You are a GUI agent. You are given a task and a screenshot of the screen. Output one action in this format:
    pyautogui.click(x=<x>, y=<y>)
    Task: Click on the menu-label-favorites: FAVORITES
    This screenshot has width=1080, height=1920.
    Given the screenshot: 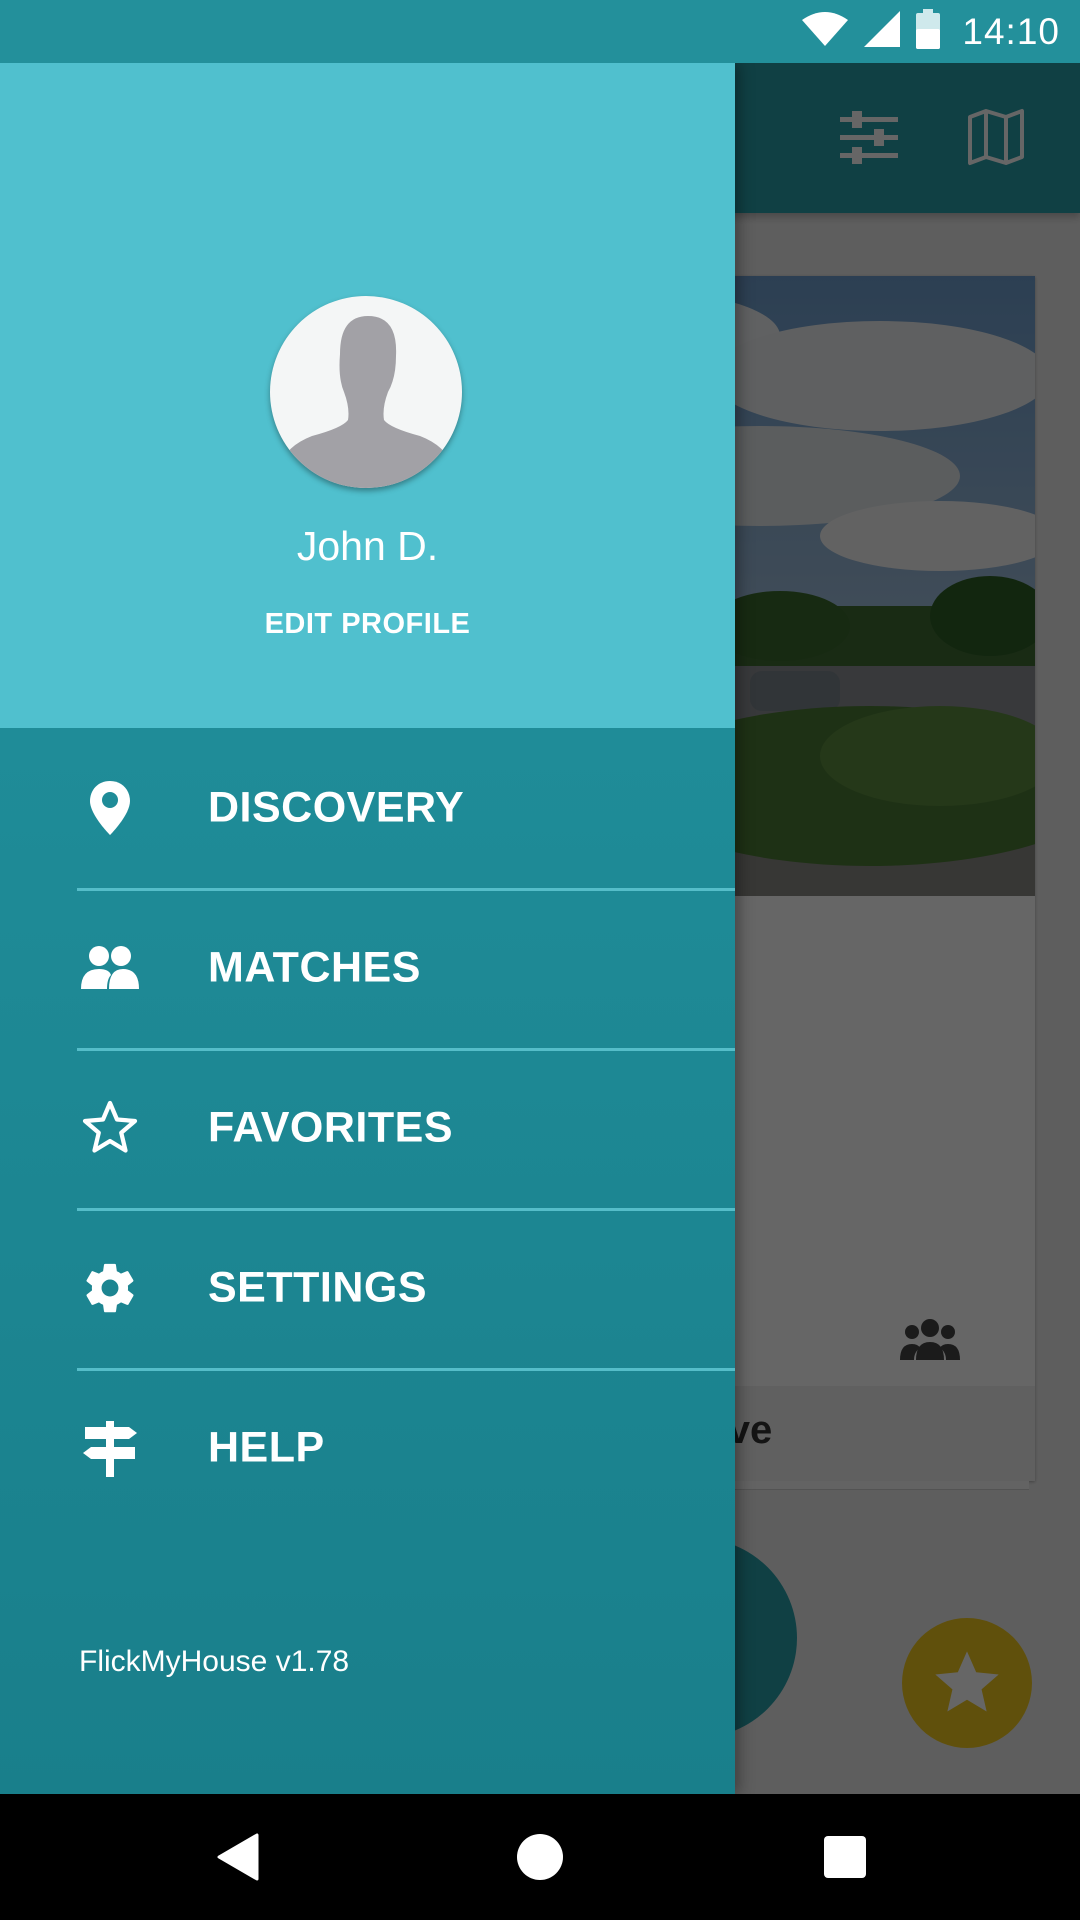 What is the action you would take?
    pyautogui.click(x=331, y=1127)
    